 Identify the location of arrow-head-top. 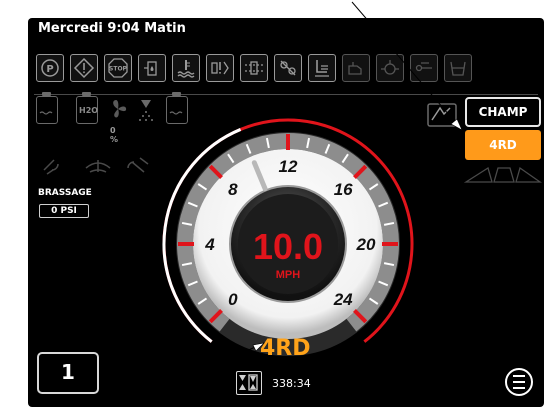
(456, 124).